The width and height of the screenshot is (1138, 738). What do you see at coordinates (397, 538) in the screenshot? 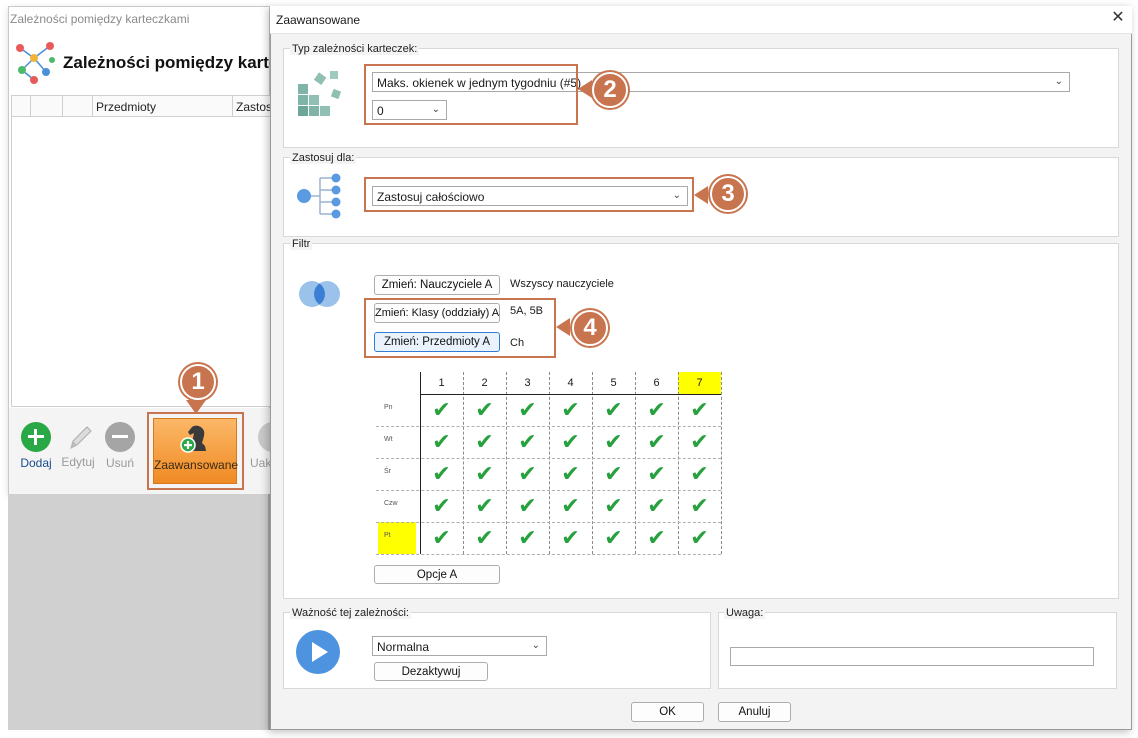
I see `day-label-4: Pt` at bounding box center [397, 538].